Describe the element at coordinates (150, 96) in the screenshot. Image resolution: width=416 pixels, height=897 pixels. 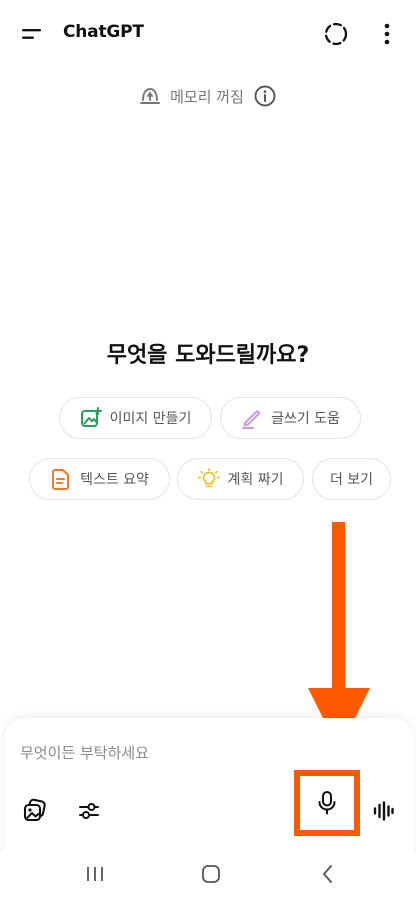
I see `memory-icon` at that location.